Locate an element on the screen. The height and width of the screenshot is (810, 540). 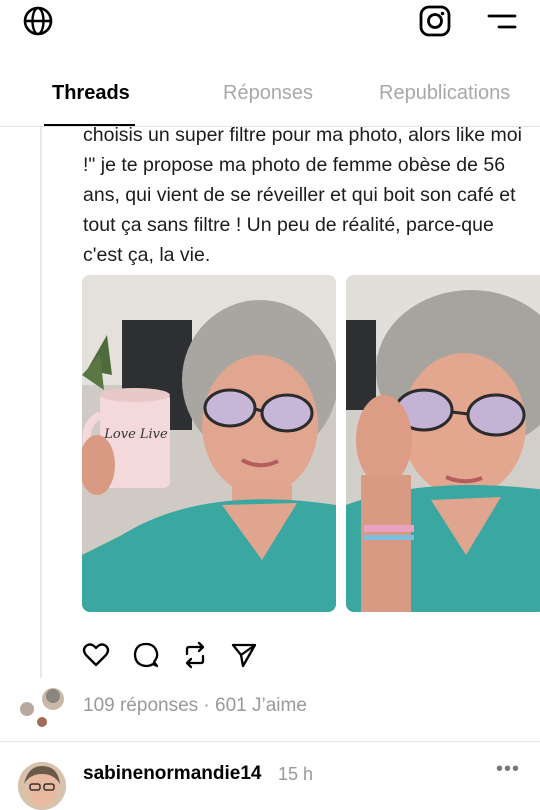
tab-reposts: Republications is located at coordinates (444, 93).